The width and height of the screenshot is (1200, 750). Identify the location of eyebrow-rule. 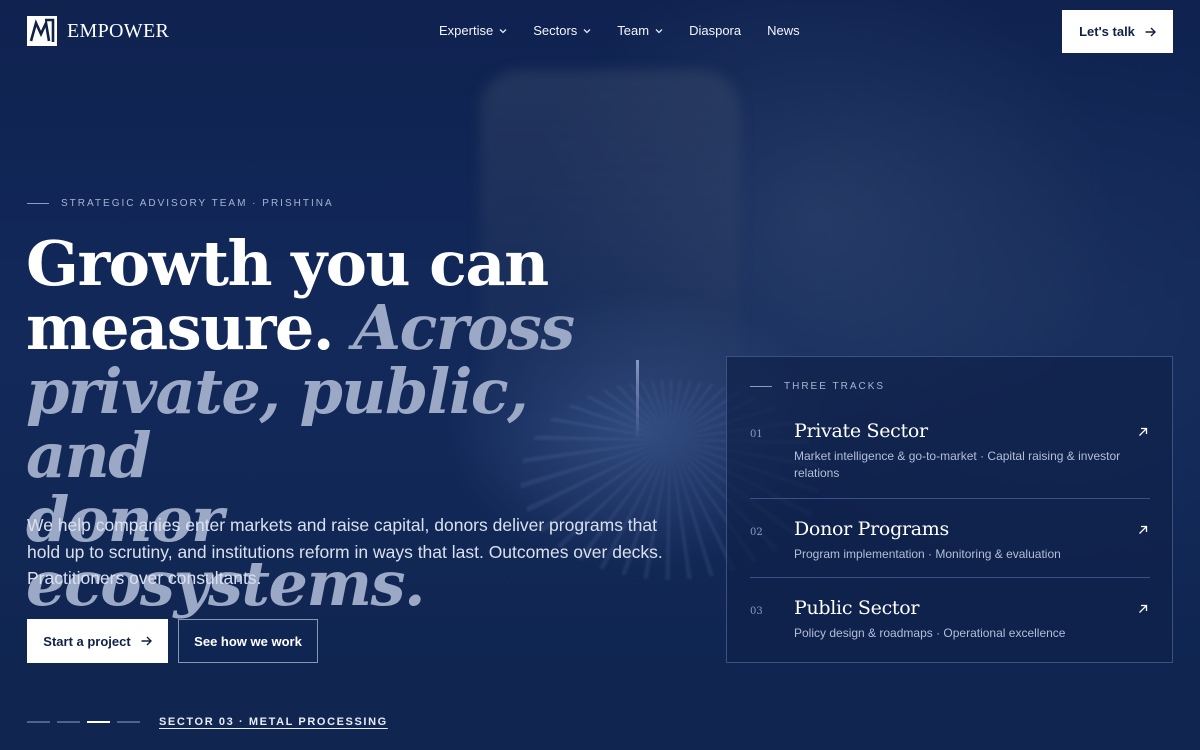
(38, 203).